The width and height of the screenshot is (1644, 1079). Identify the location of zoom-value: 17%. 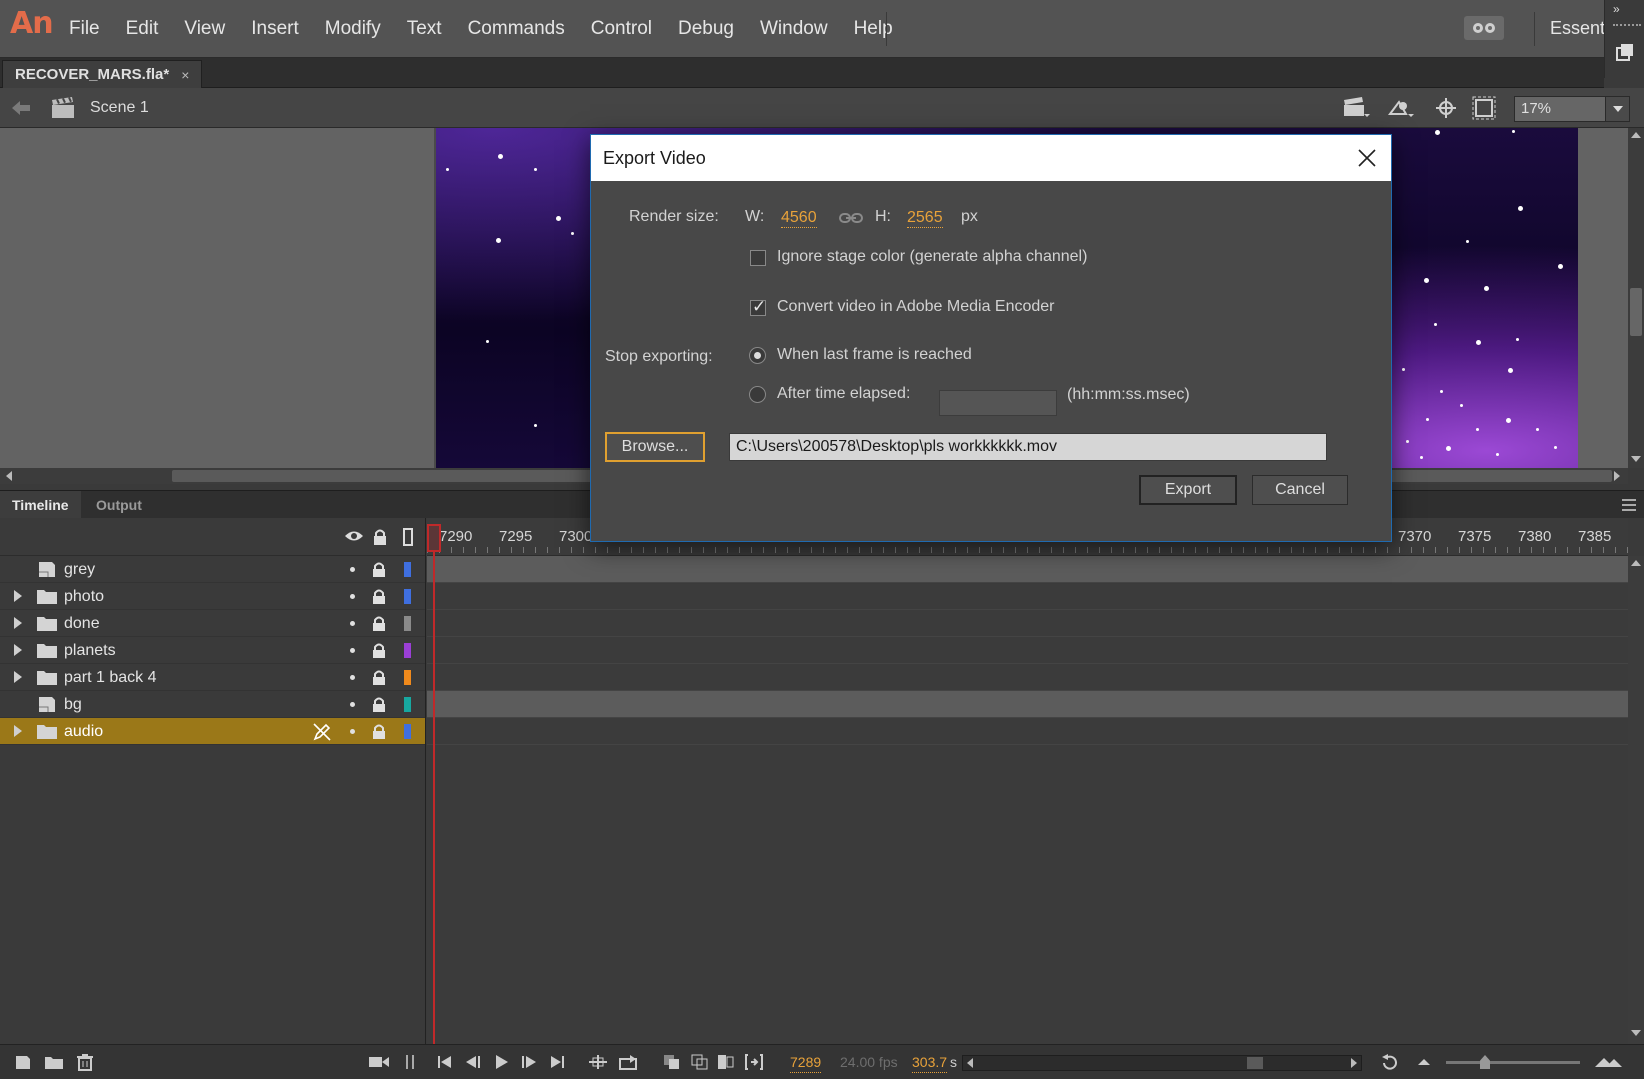
(1560, 109).